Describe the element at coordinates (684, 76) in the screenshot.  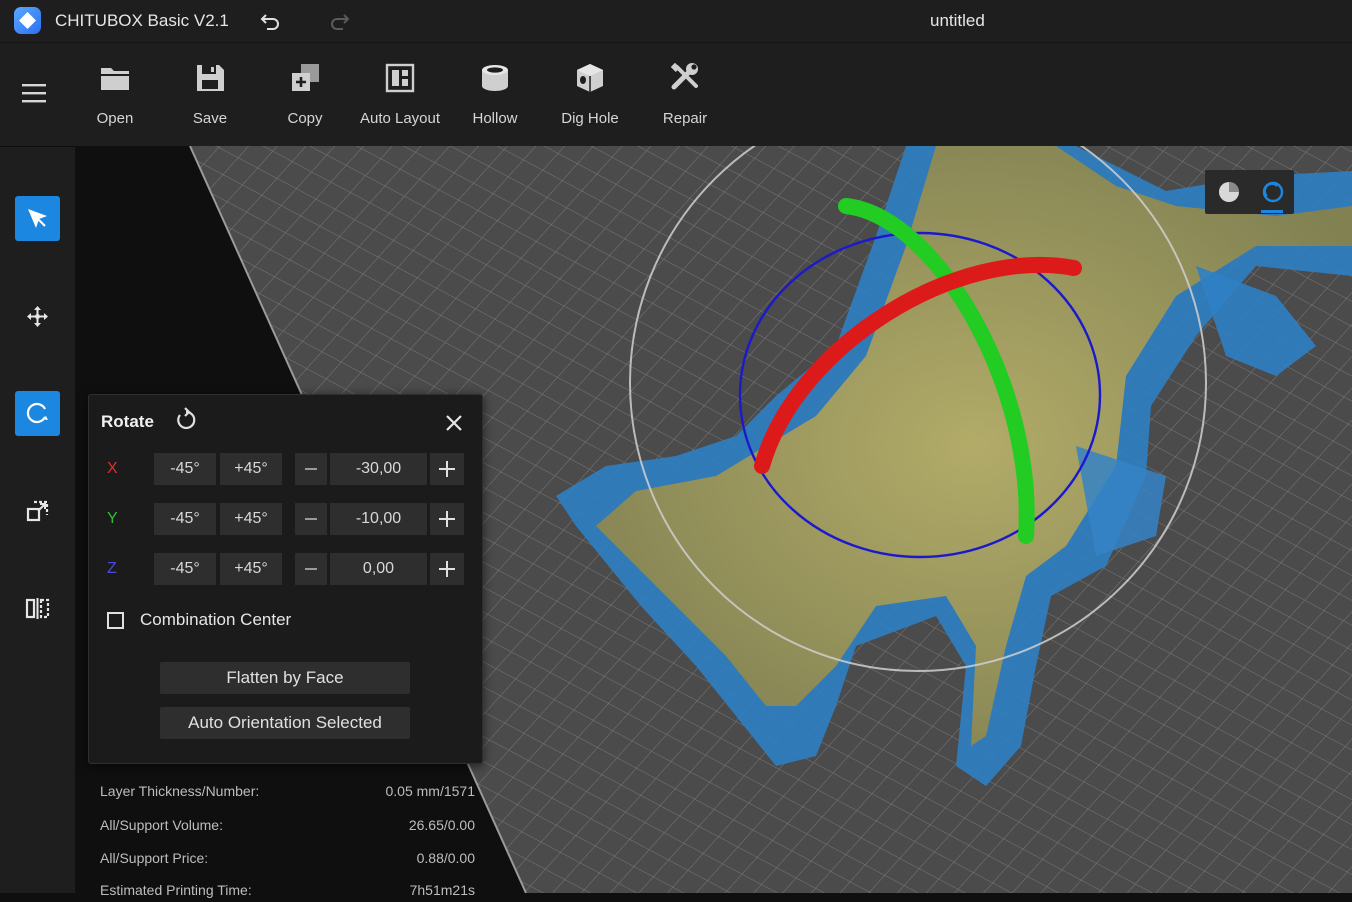
I see `wrench-screwdriver-icon` at that location.